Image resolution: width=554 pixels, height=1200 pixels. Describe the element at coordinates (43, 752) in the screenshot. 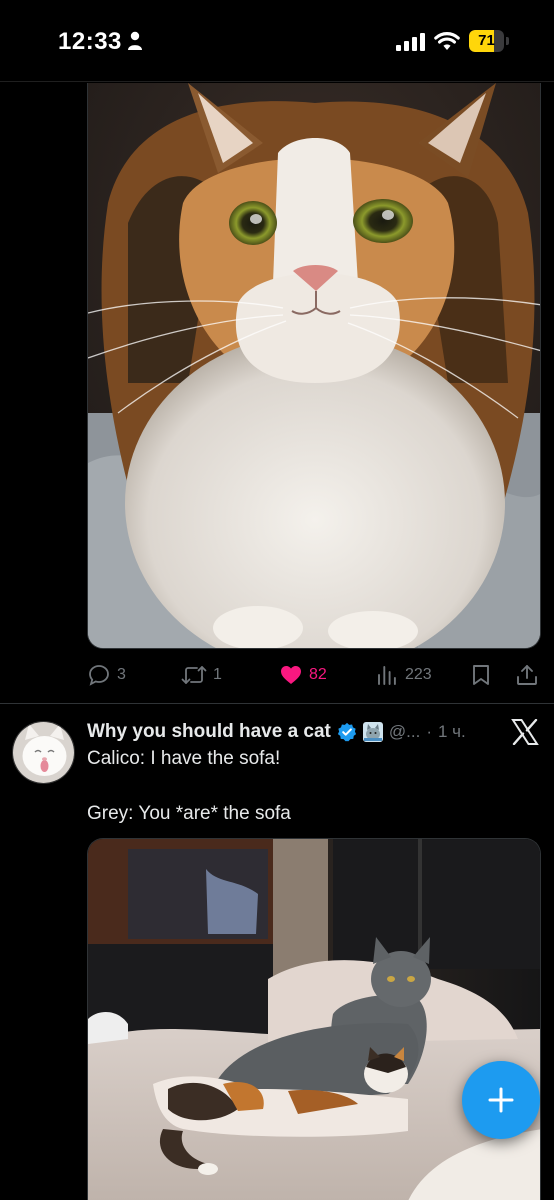

I see `avatar` at that location.